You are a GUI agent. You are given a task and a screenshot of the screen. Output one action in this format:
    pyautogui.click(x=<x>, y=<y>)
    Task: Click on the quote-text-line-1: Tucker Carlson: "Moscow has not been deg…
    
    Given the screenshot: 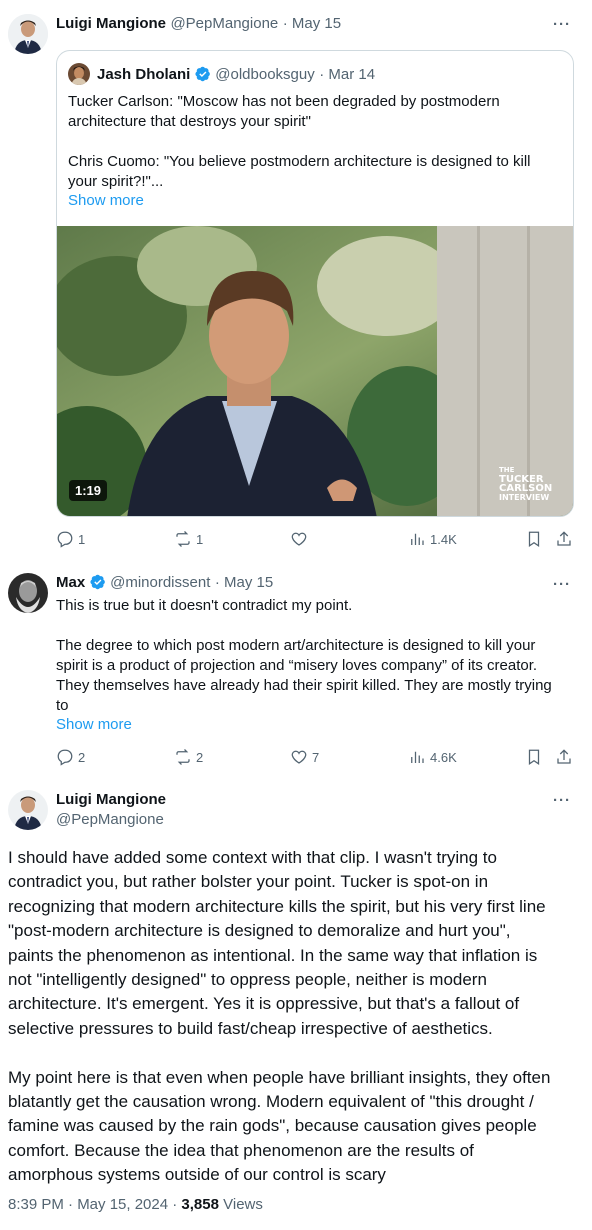 What is the action you would take?
    pyautogui.click(x=284, y=101)
    